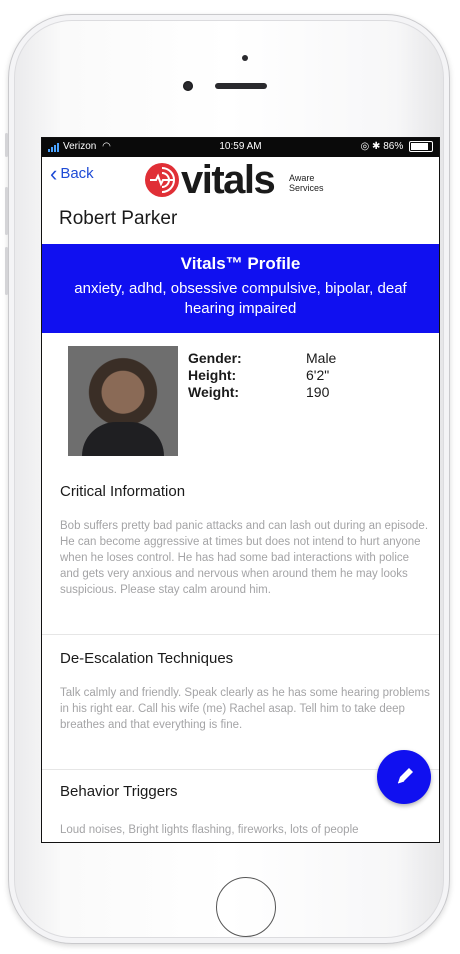  I want to click on mute-switch, so click(6, 145).